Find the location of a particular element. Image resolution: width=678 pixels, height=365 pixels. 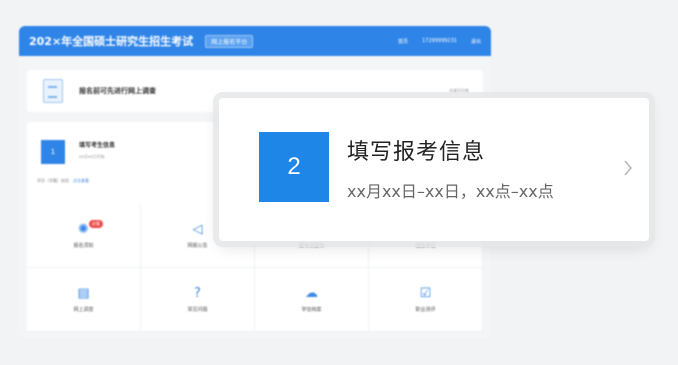

nav-user-id: 17299999231 is located at coordinates (439, 41).